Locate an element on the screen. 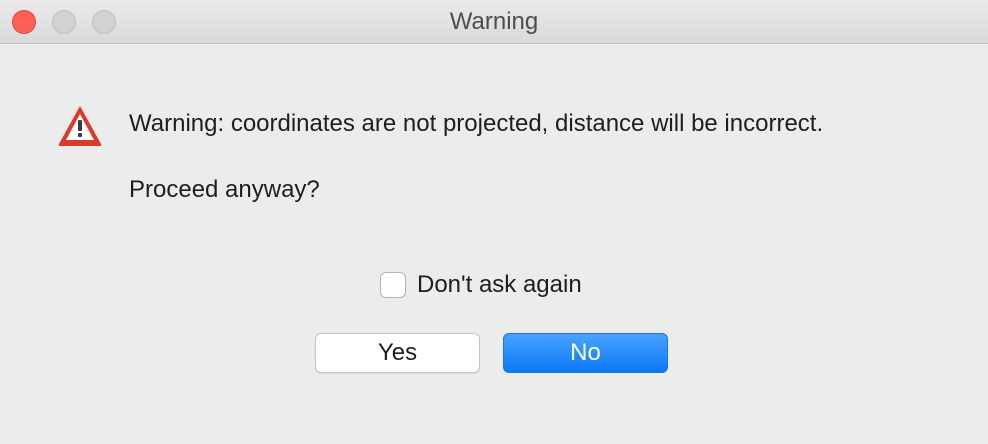 This screenshot has height=444, width=988. no-button: No is located at coordinates (585, 353).